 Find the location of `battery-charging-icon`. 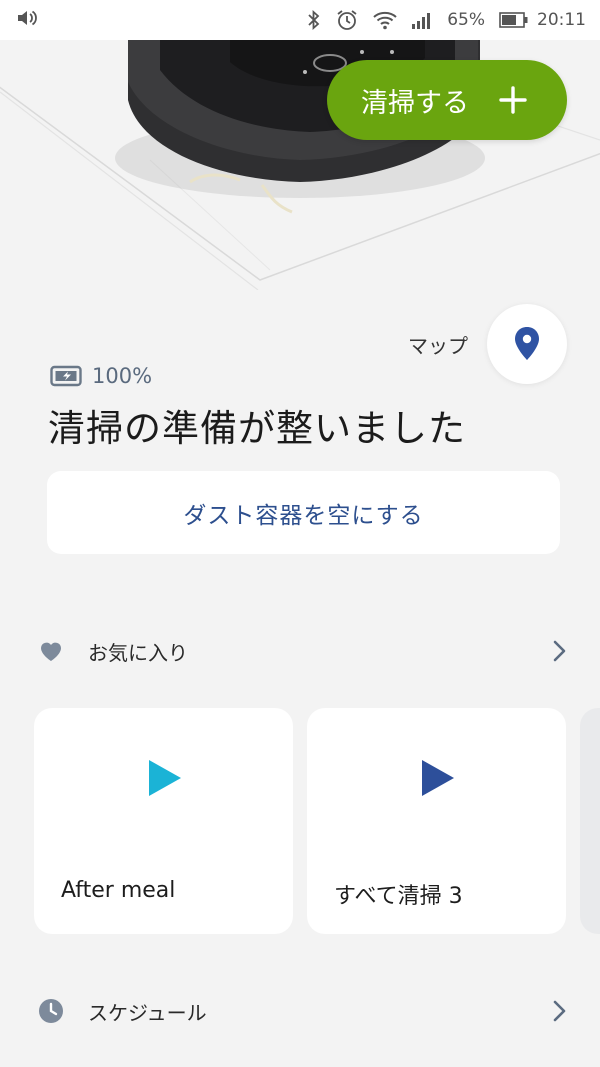

battery-charging-icon is located at coordinates (66, 376).